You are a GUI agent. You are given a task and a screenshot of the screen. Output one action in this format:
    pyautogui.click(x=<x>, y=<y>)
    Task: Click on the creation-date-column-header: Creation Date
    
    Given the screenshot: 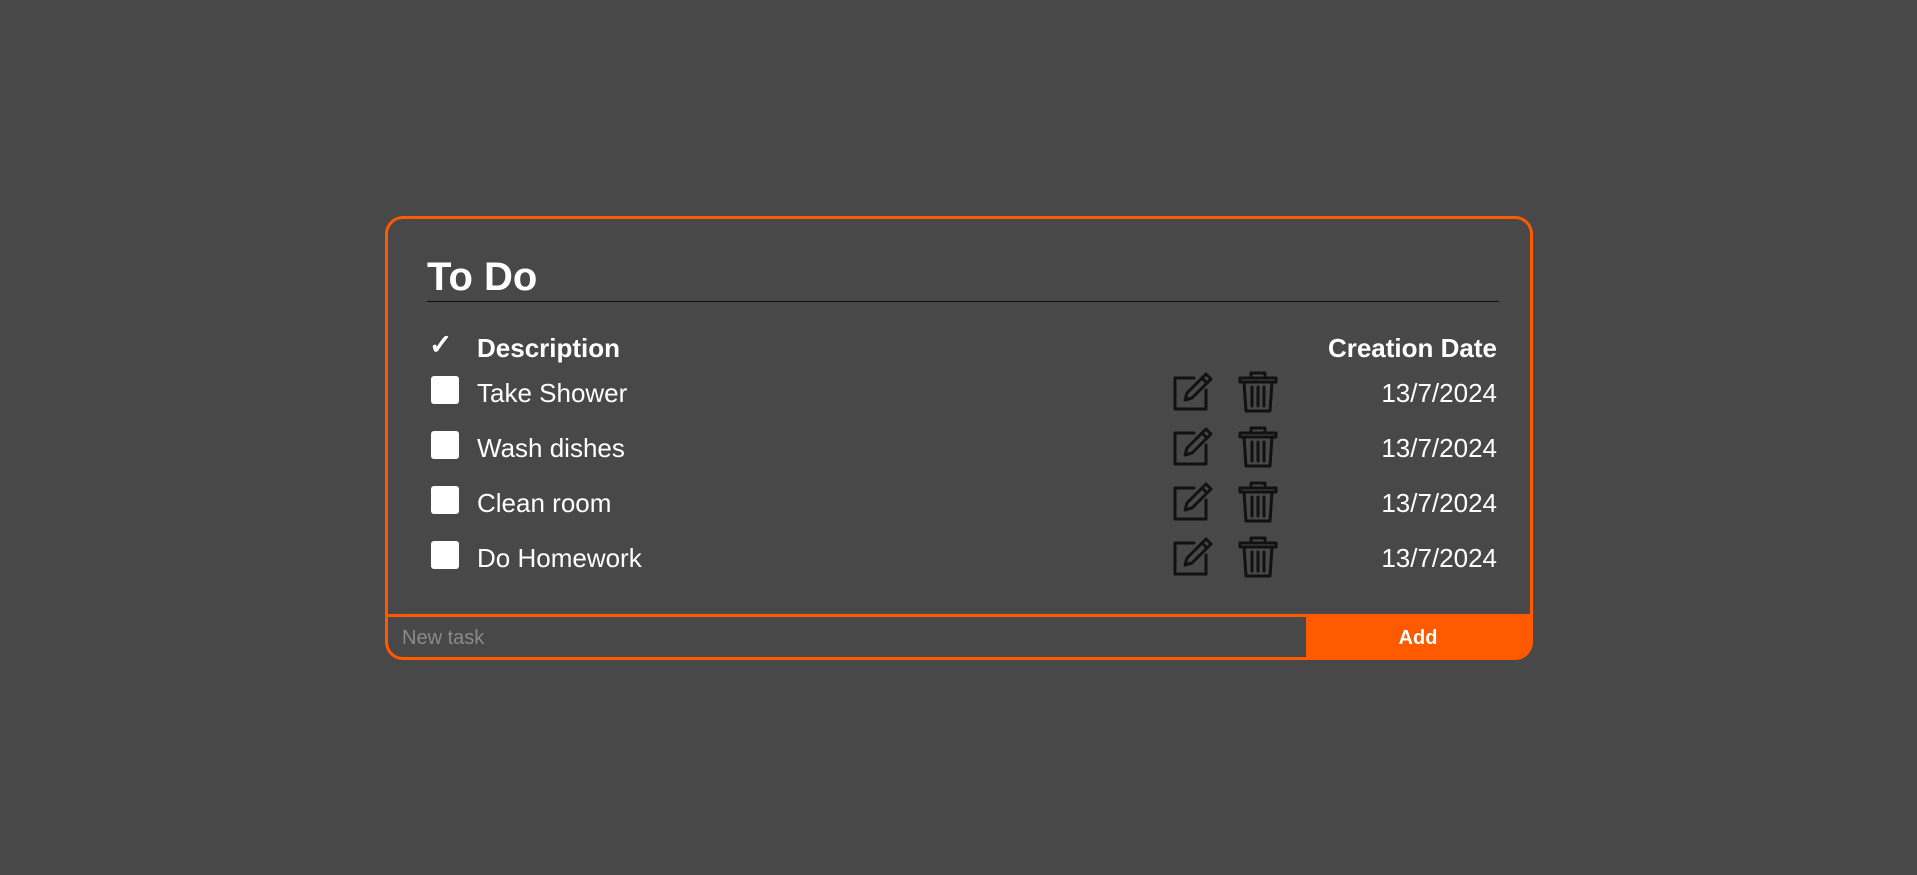 What is the action you would take?
    pyautogui.click(x=1412, y=348)
    